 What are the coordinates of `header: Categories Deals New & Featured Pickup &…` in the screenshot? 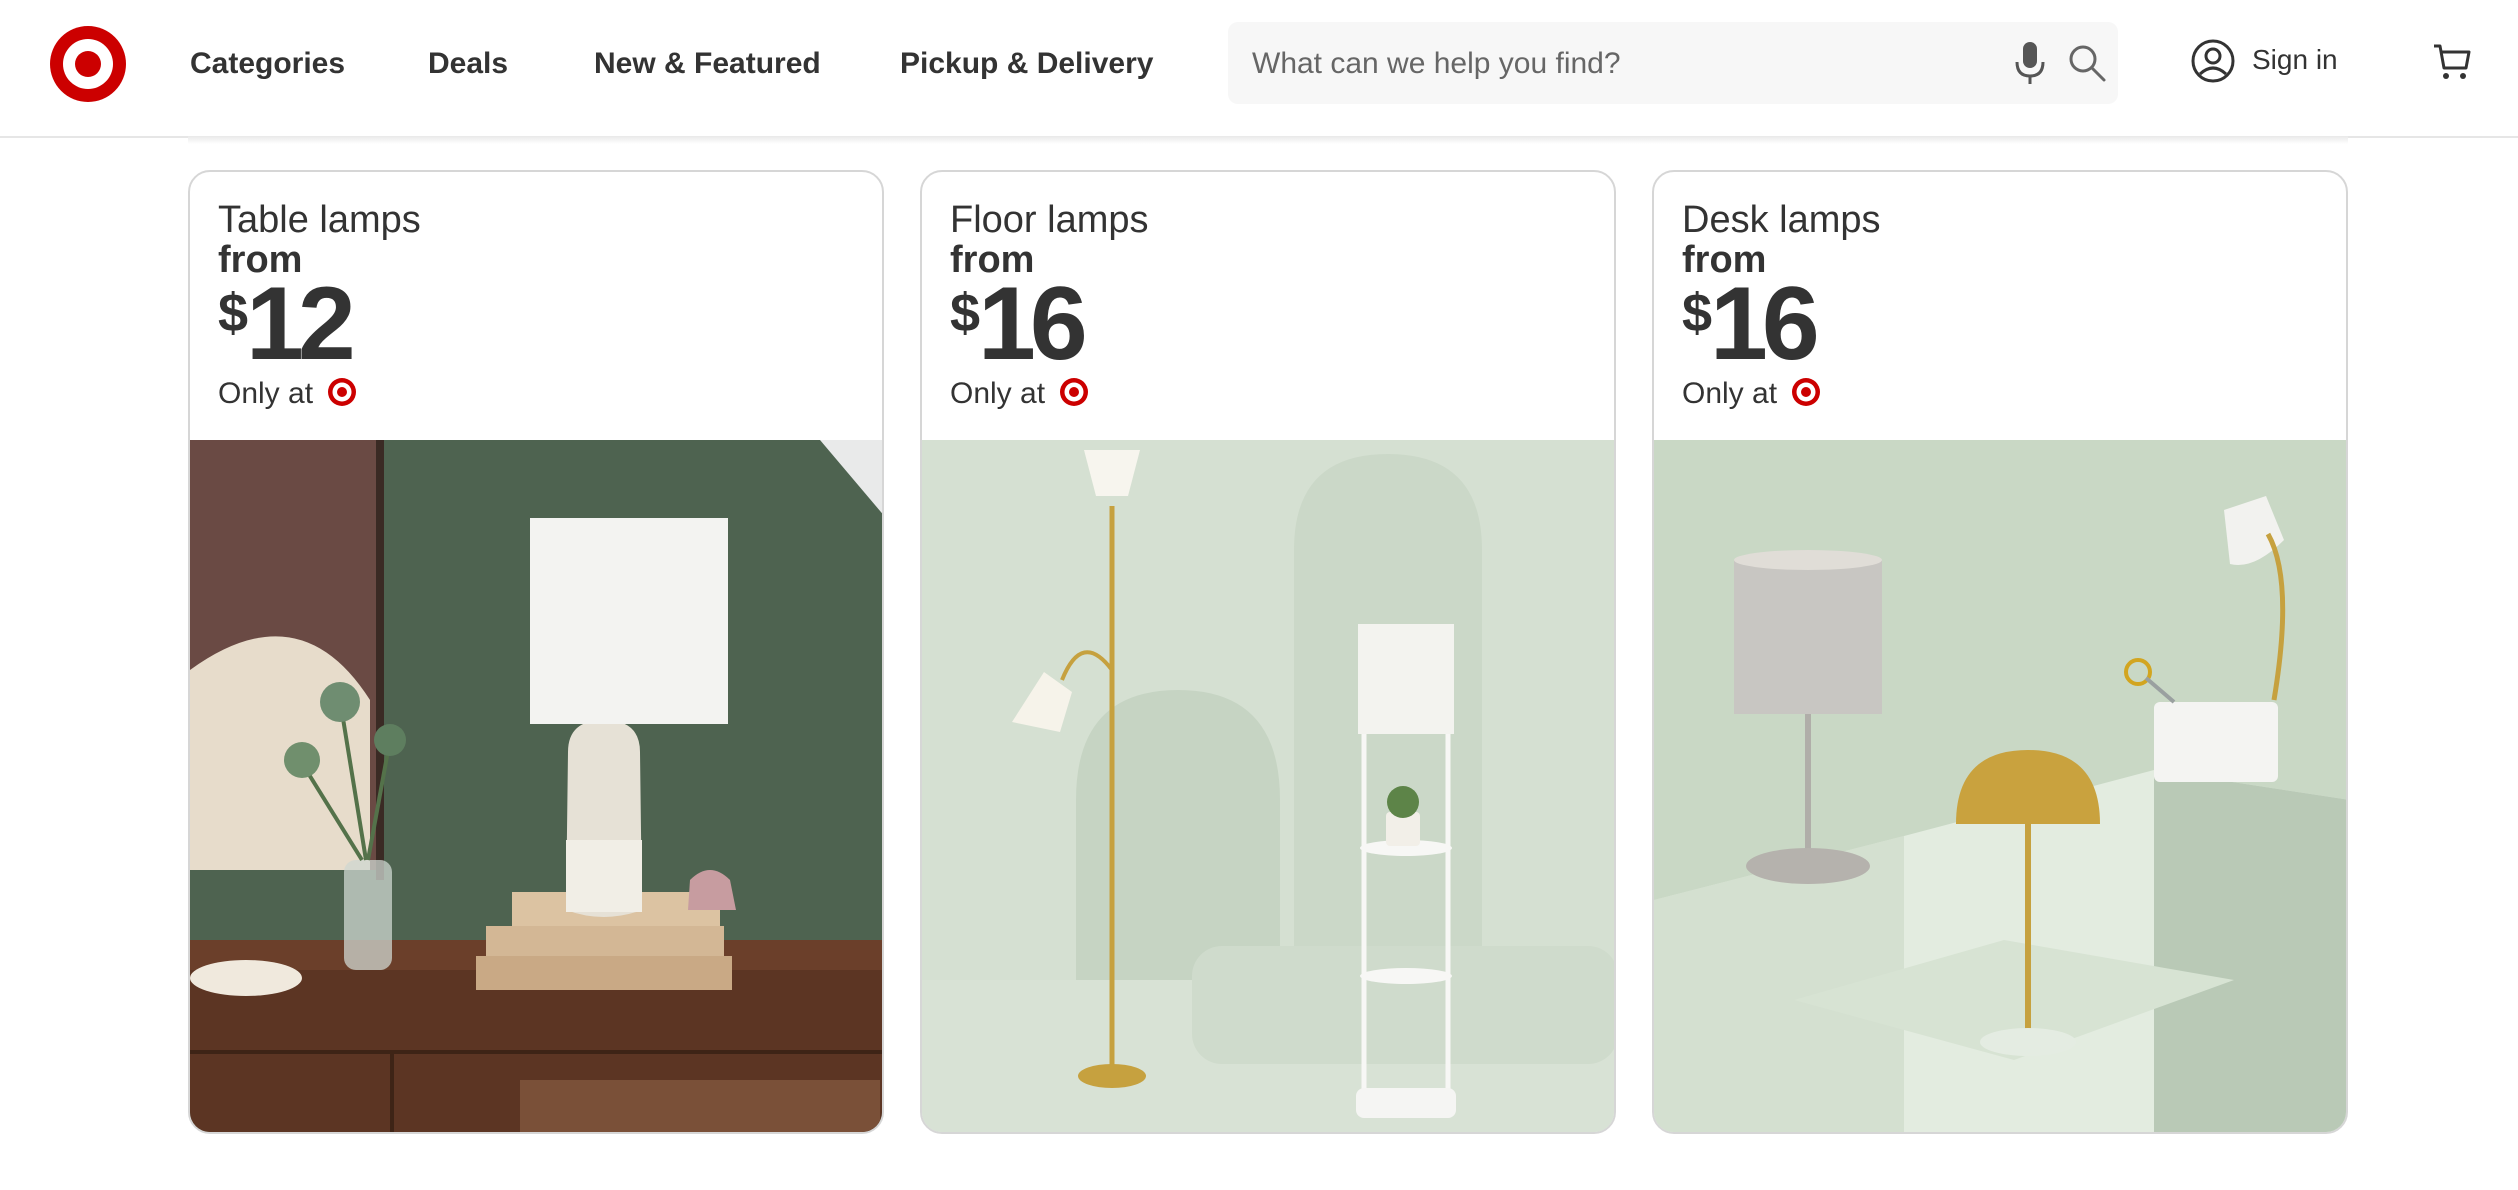 It's located at (1259, 69).